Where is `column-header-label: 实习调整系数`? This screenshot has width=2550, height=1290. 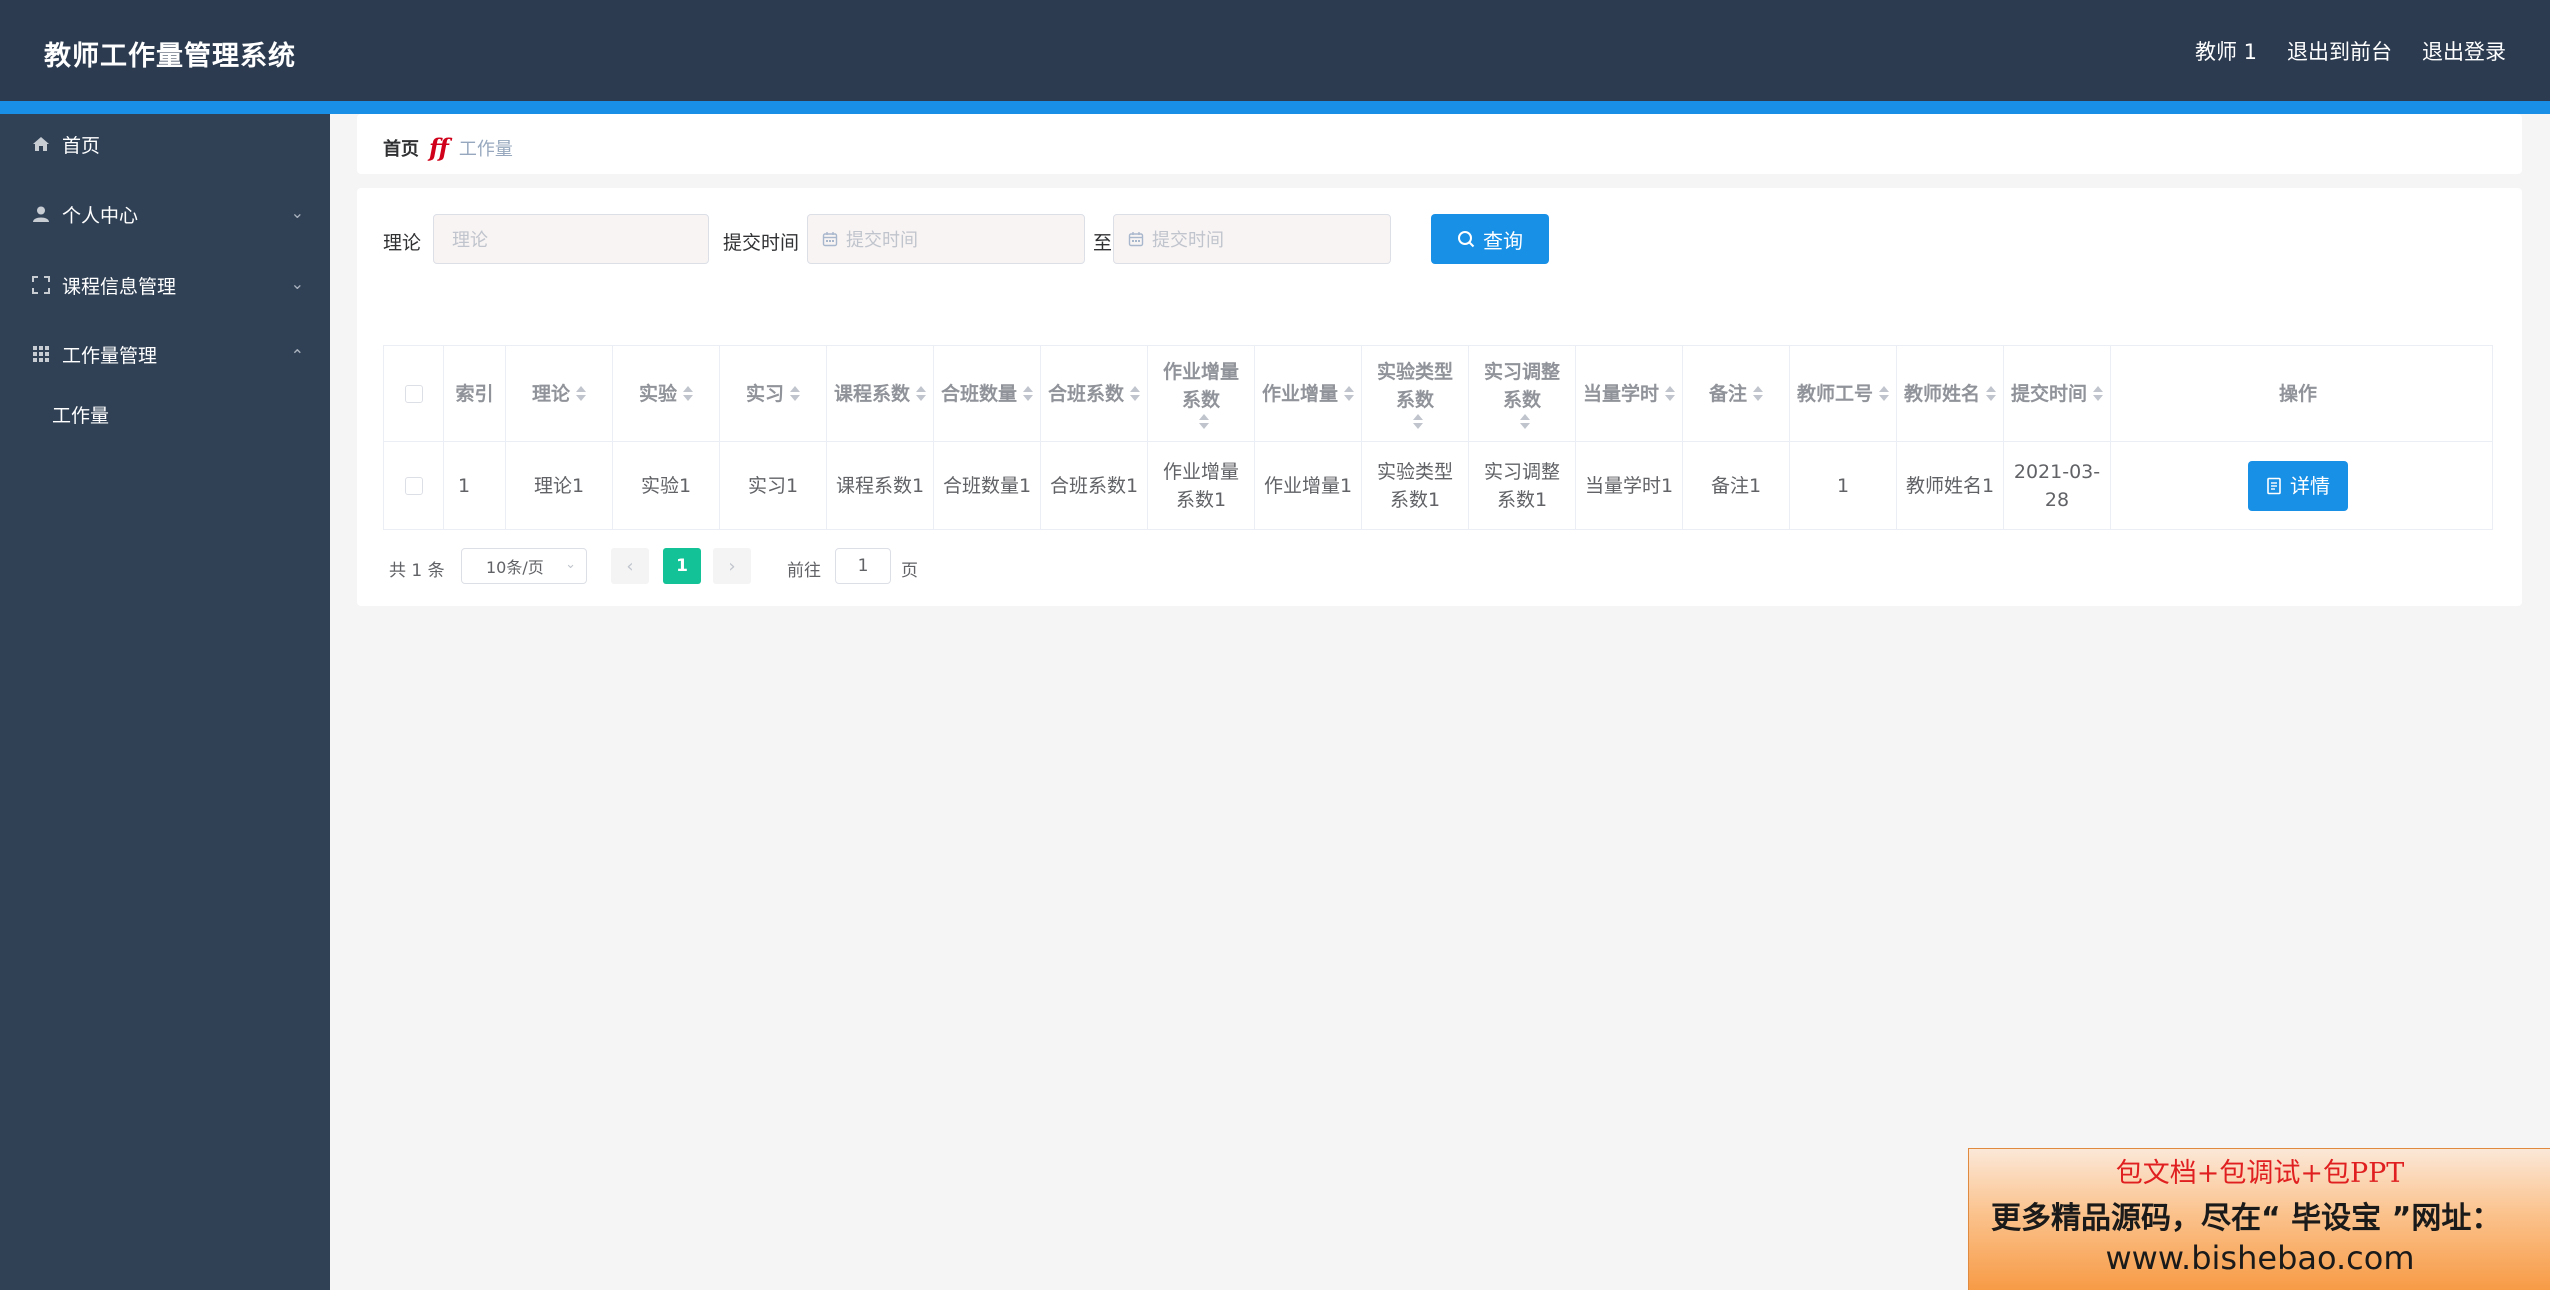 column-header-label: 实习调整系数 is located at coordinates (1521, 386).